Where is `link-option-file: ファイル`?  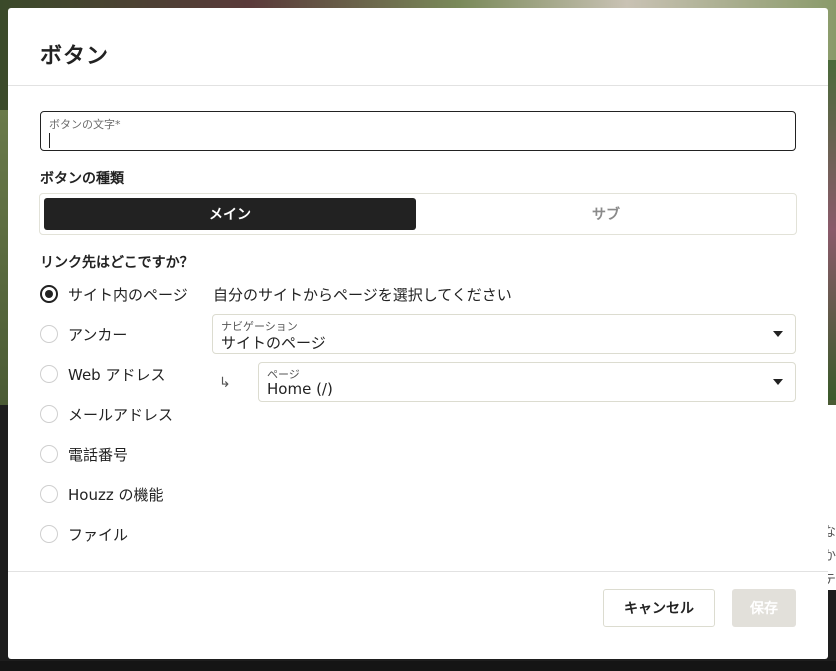
link-option-file: ファイル is located at coordinates (84, 534).